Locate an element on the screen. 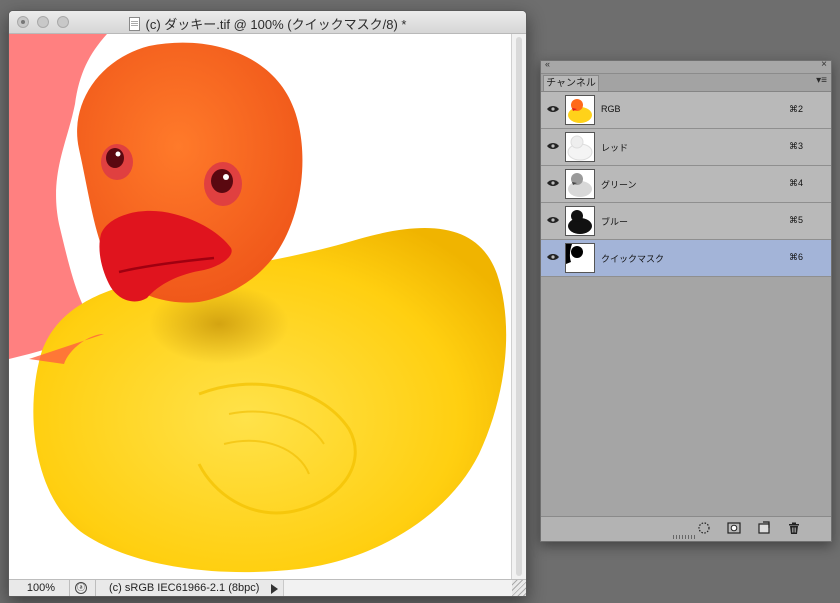 The width and height of the screenshot is (840, 603). channel-name: レッド is located at coordinates (615, 148).